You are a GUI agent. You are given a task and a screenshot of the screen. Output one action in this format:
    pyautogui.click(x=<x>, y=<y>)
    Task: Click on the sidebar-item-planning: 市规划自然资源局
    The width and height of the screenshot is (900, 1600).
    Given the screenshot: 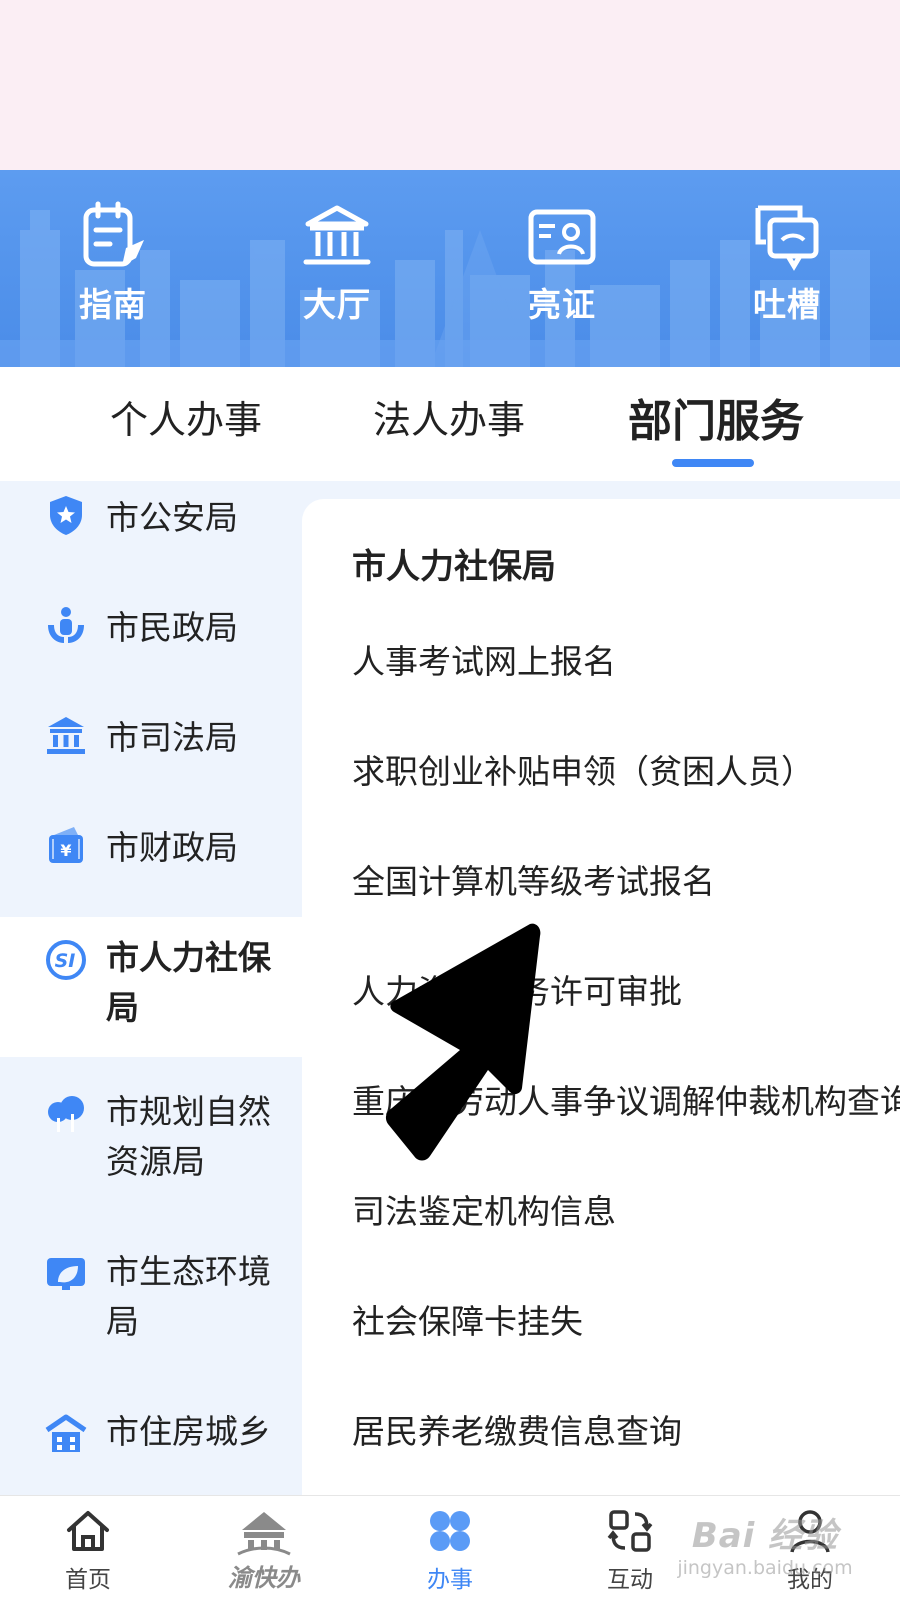 What is the action you would take?
    pyautogui.click(x=151, y=1137)
    